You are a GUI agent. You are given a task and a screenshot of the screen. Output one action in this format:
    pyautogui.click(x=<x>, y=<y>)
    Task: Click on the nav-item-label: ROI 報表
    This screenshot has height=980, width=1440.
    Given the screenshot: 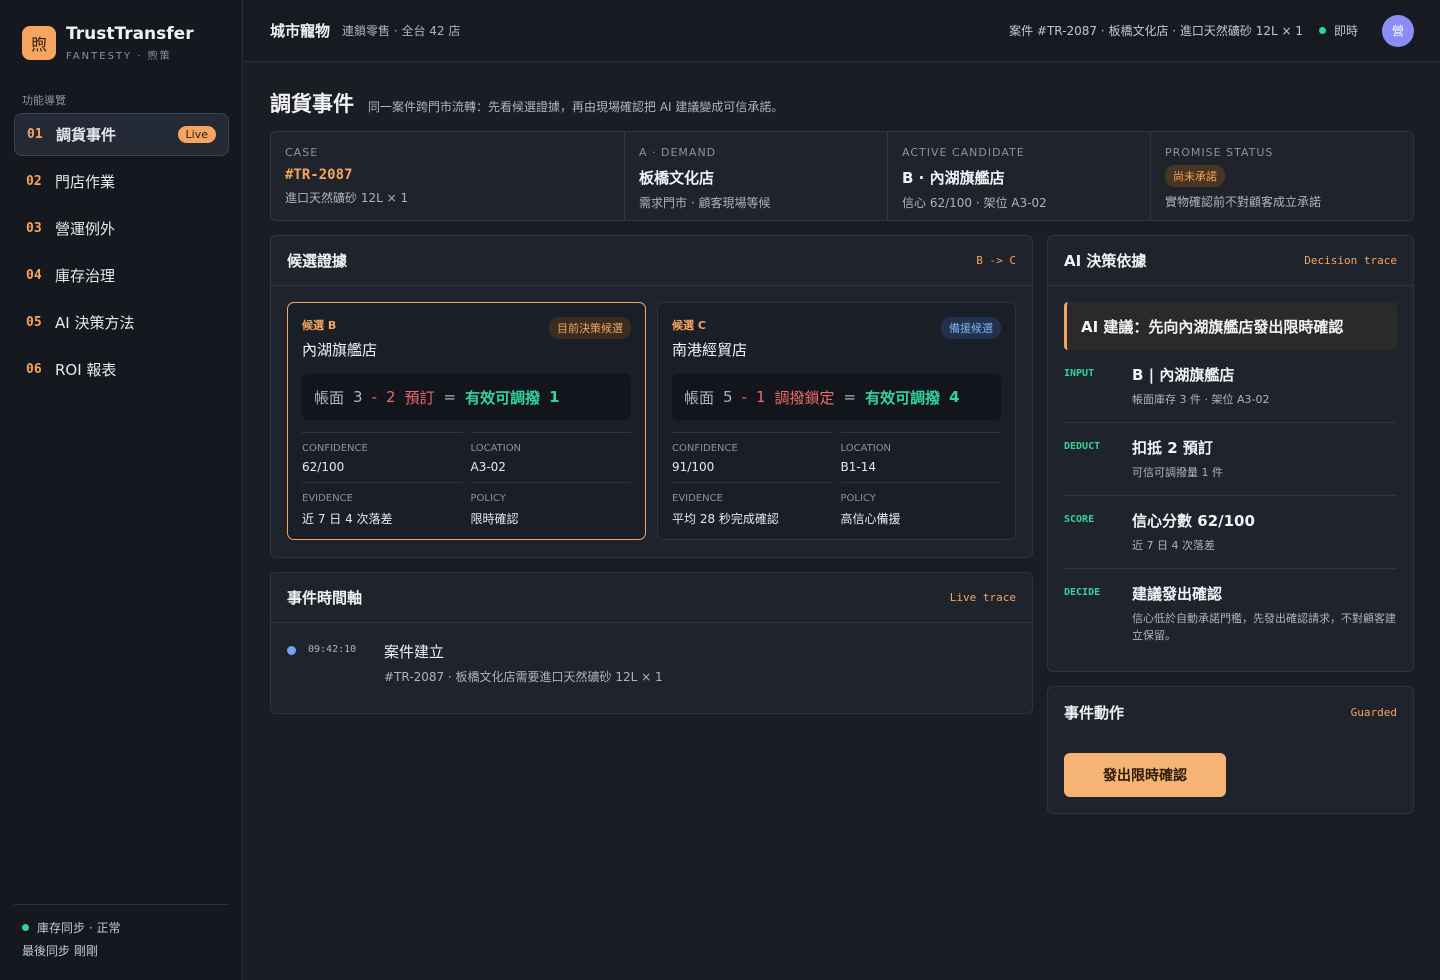 What is the action you would take?
    pyautogui.click(x=86, y=370)
    